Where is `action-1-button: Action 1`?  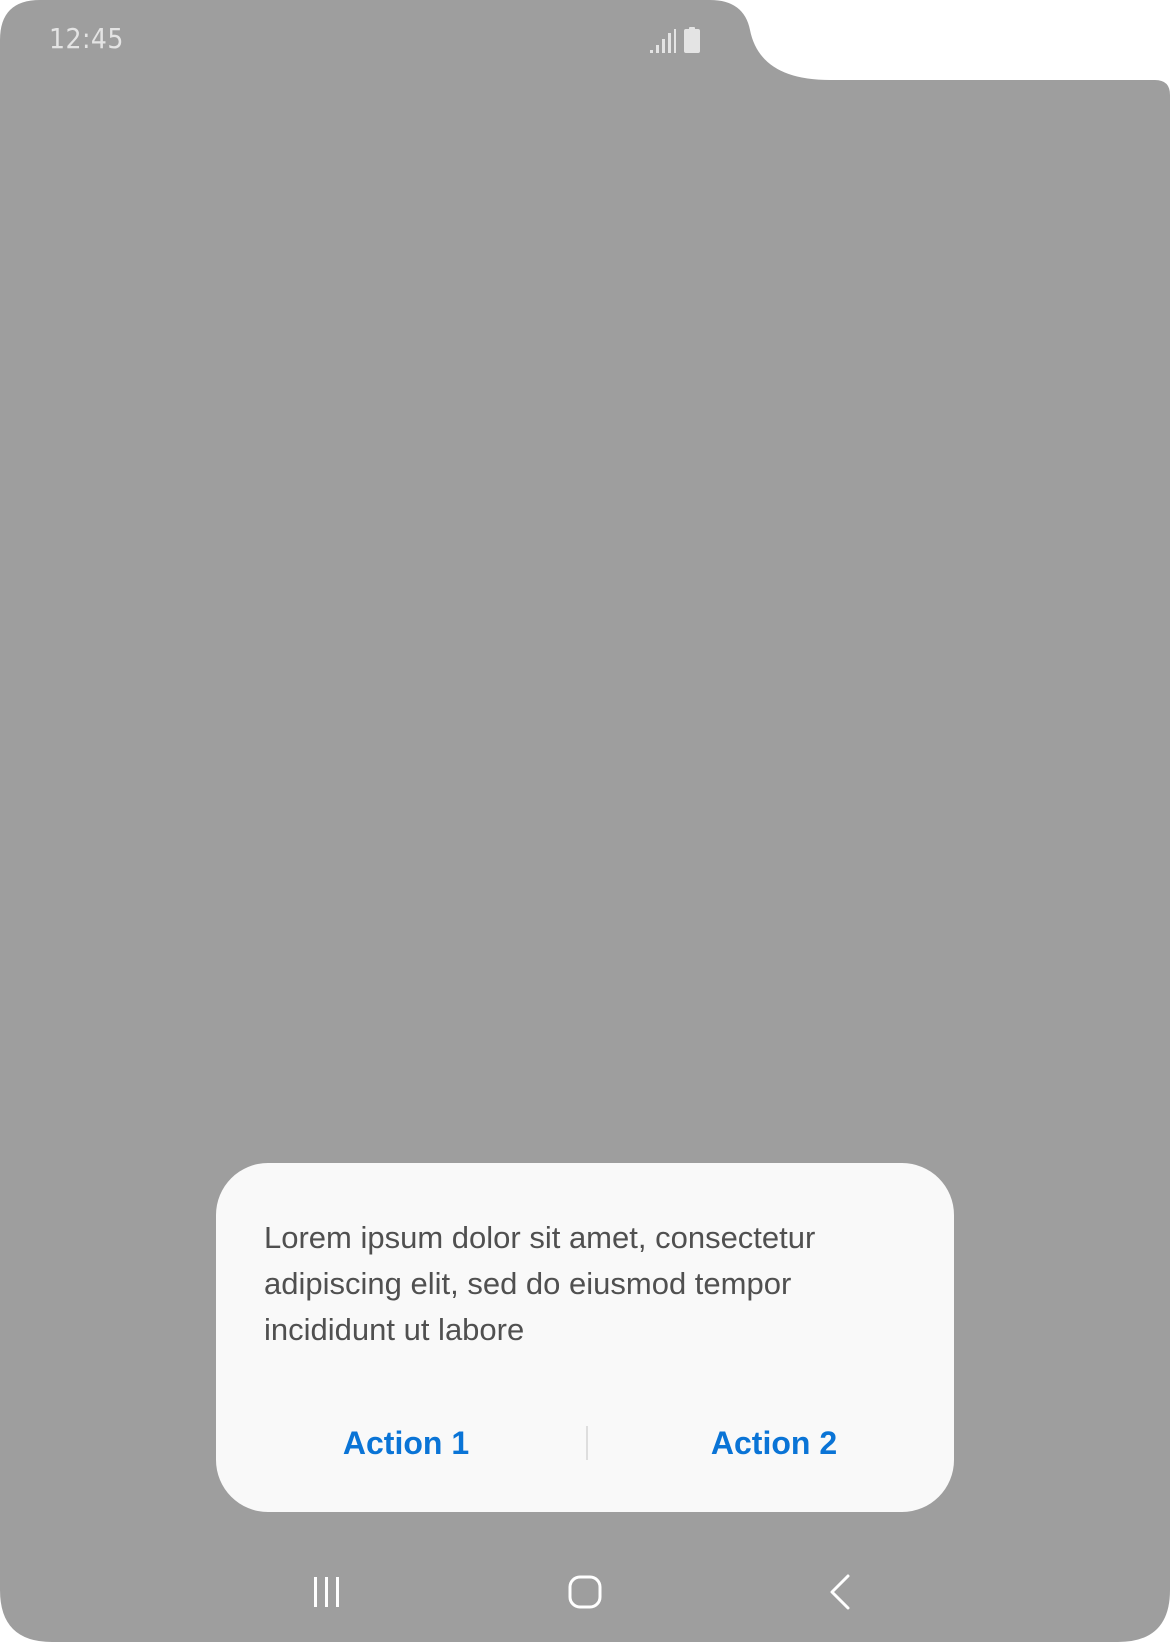 action-1-button: Action 1 is located at coordinates (401, 1443).